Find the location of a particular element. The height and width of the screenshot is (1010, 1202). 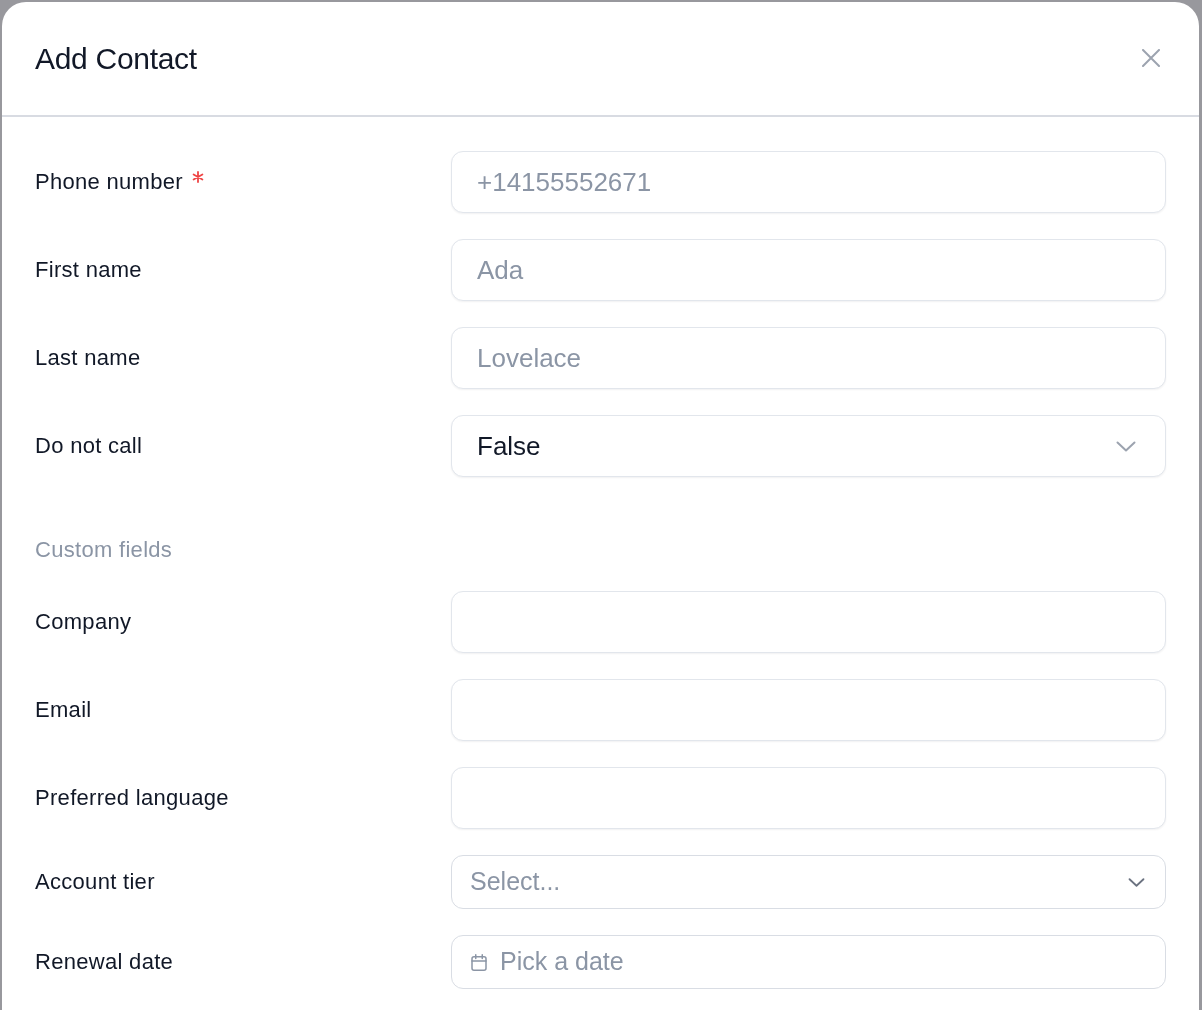

close-icon is located at coordinates (1151, 57).